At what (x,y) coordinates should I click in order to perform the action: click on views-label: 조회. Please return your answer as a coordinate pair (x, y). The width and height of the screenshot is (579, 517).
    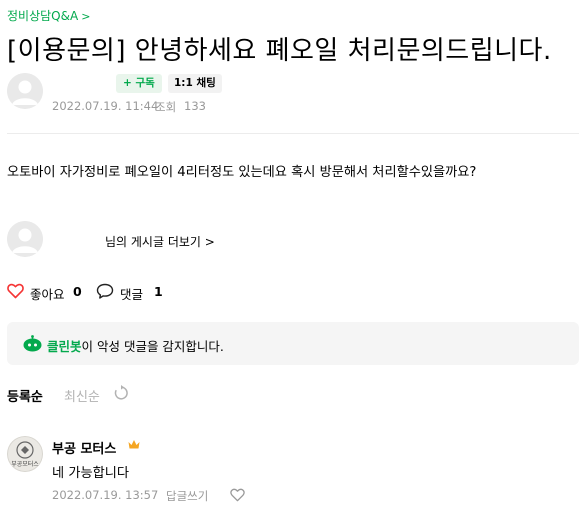
    Looking at the image, I should click on (166, 107).